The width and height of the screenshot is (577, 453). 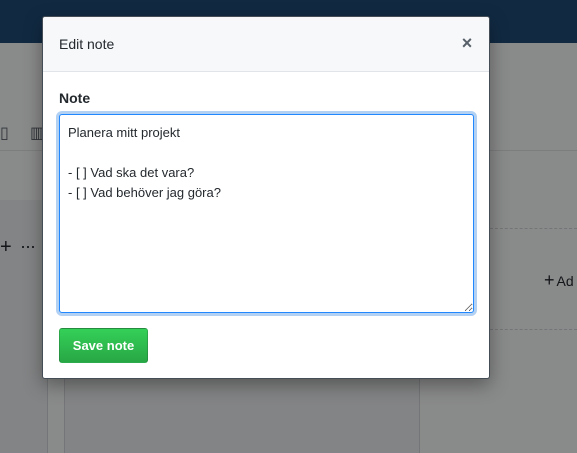 What do you see at coordinates (467, 43) in the screenshot?
I see `close-icon: ×` at bounding box center [467, 43].